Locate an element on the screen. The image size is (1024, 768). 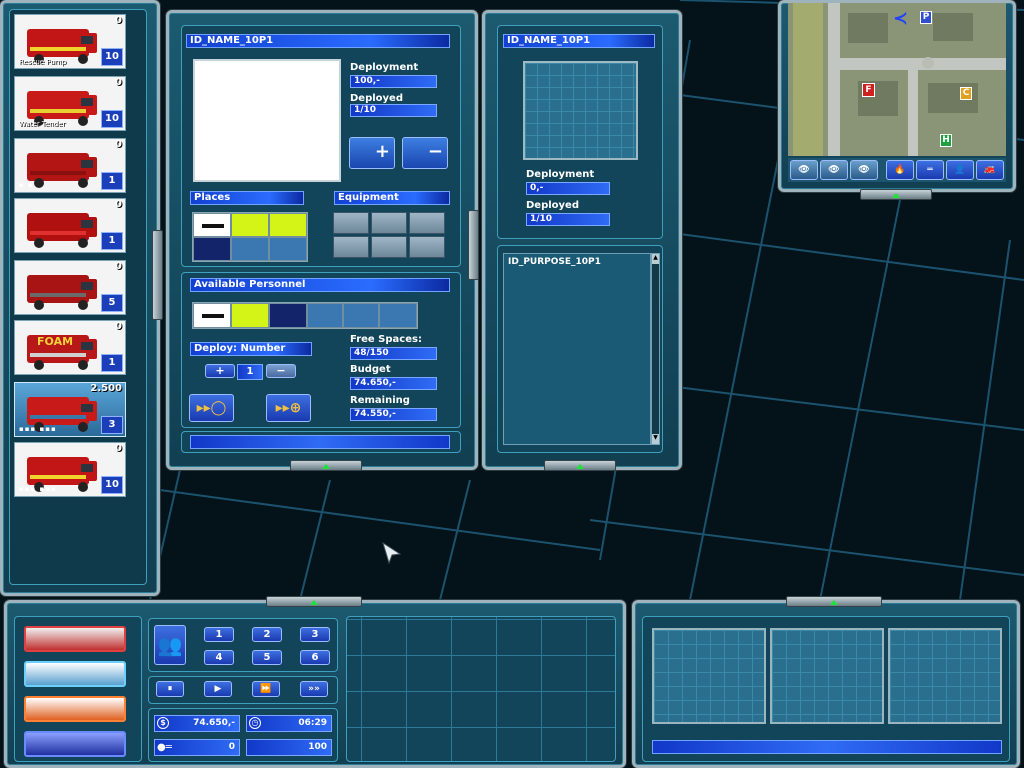
group-icon: 👥 is located at coordinates (170, 645).